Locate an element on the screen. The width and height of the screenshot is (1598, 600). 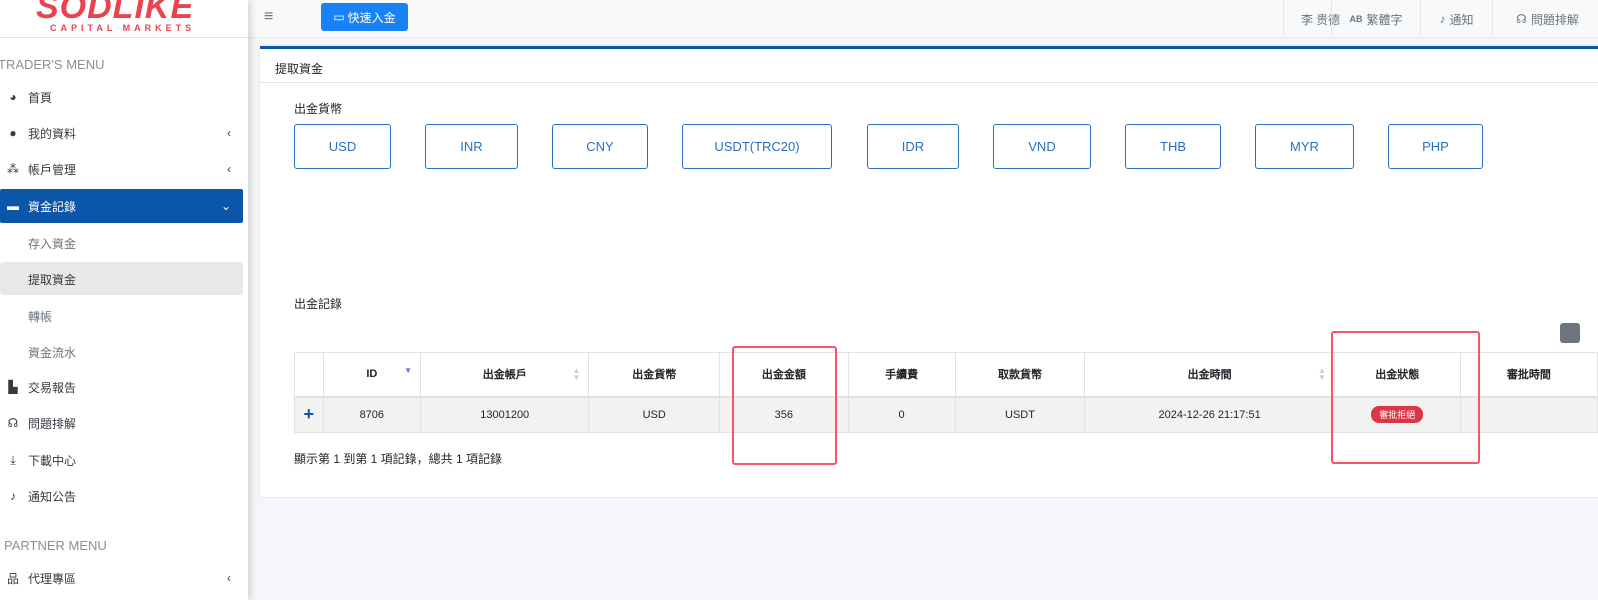
records-label: 出金記錄 is located at coordinates (318, 304).